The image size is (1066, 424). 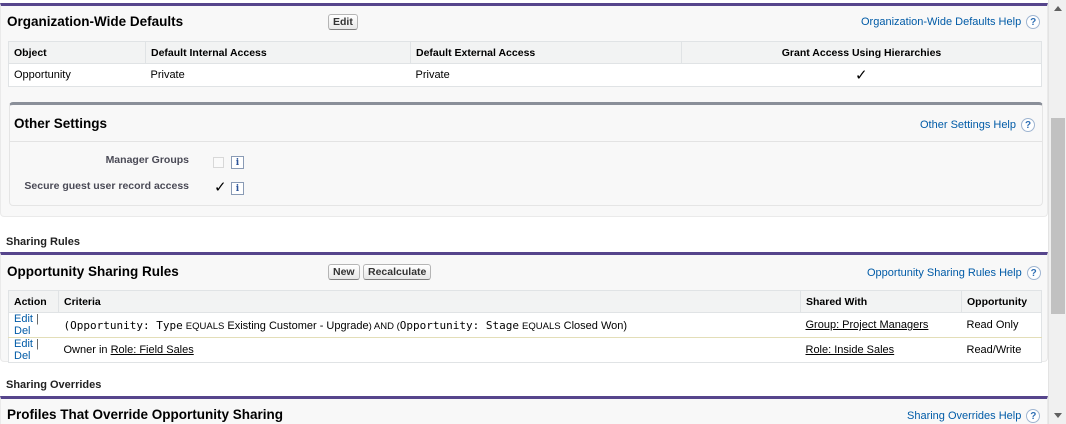 What do you see at coordinates (147, 160) in the screenshot?
I see `manager-groups-label: Manager Groups` at bounding box center [147, 160].